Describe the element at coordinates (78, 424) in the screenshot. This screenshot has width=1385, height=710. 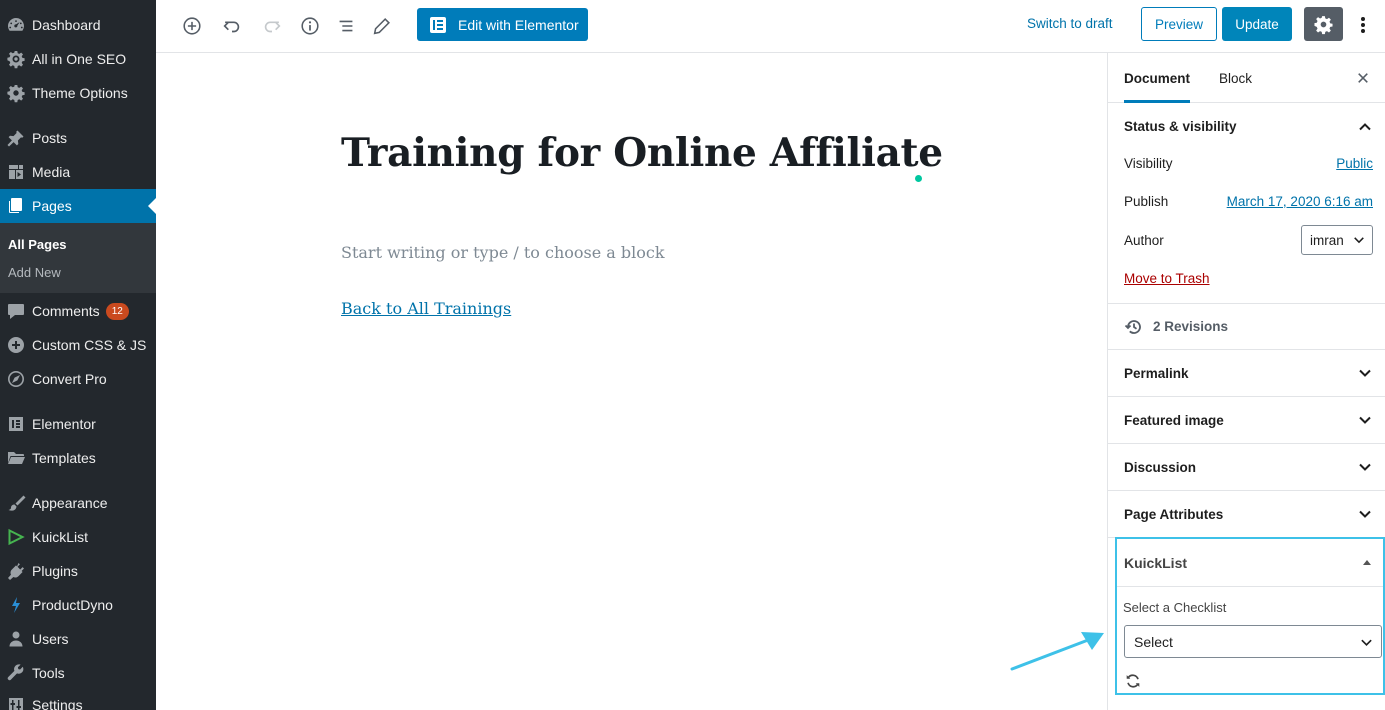
I see `menu-item-elementor: Elementor` at that location.